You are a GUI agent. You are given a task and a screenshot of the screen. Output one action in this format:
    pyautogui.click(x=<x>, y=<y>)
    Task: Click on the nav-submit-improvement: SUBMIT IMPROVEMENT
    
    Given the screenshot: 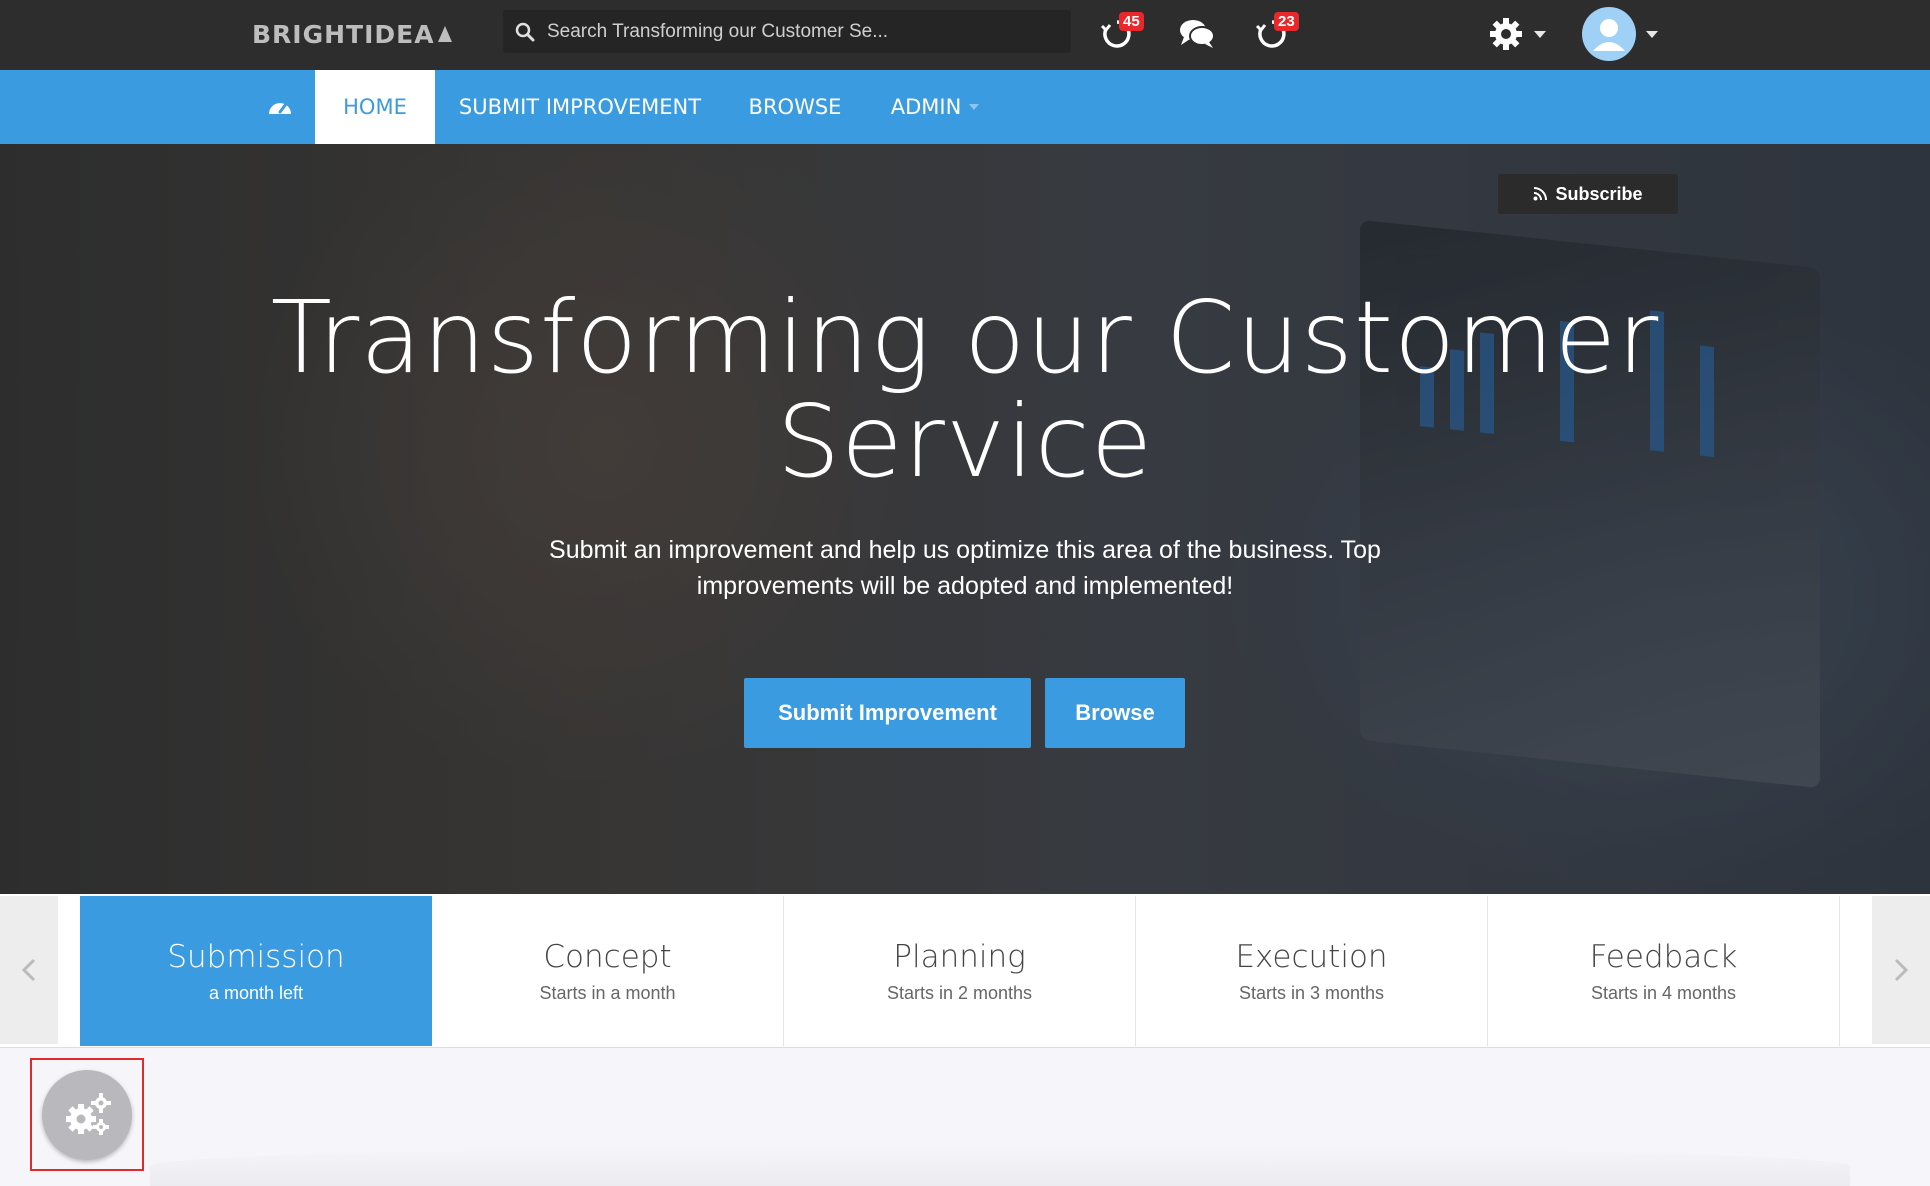 What is the action you would take?
    pyautogui.click(x=580, y=107)
    